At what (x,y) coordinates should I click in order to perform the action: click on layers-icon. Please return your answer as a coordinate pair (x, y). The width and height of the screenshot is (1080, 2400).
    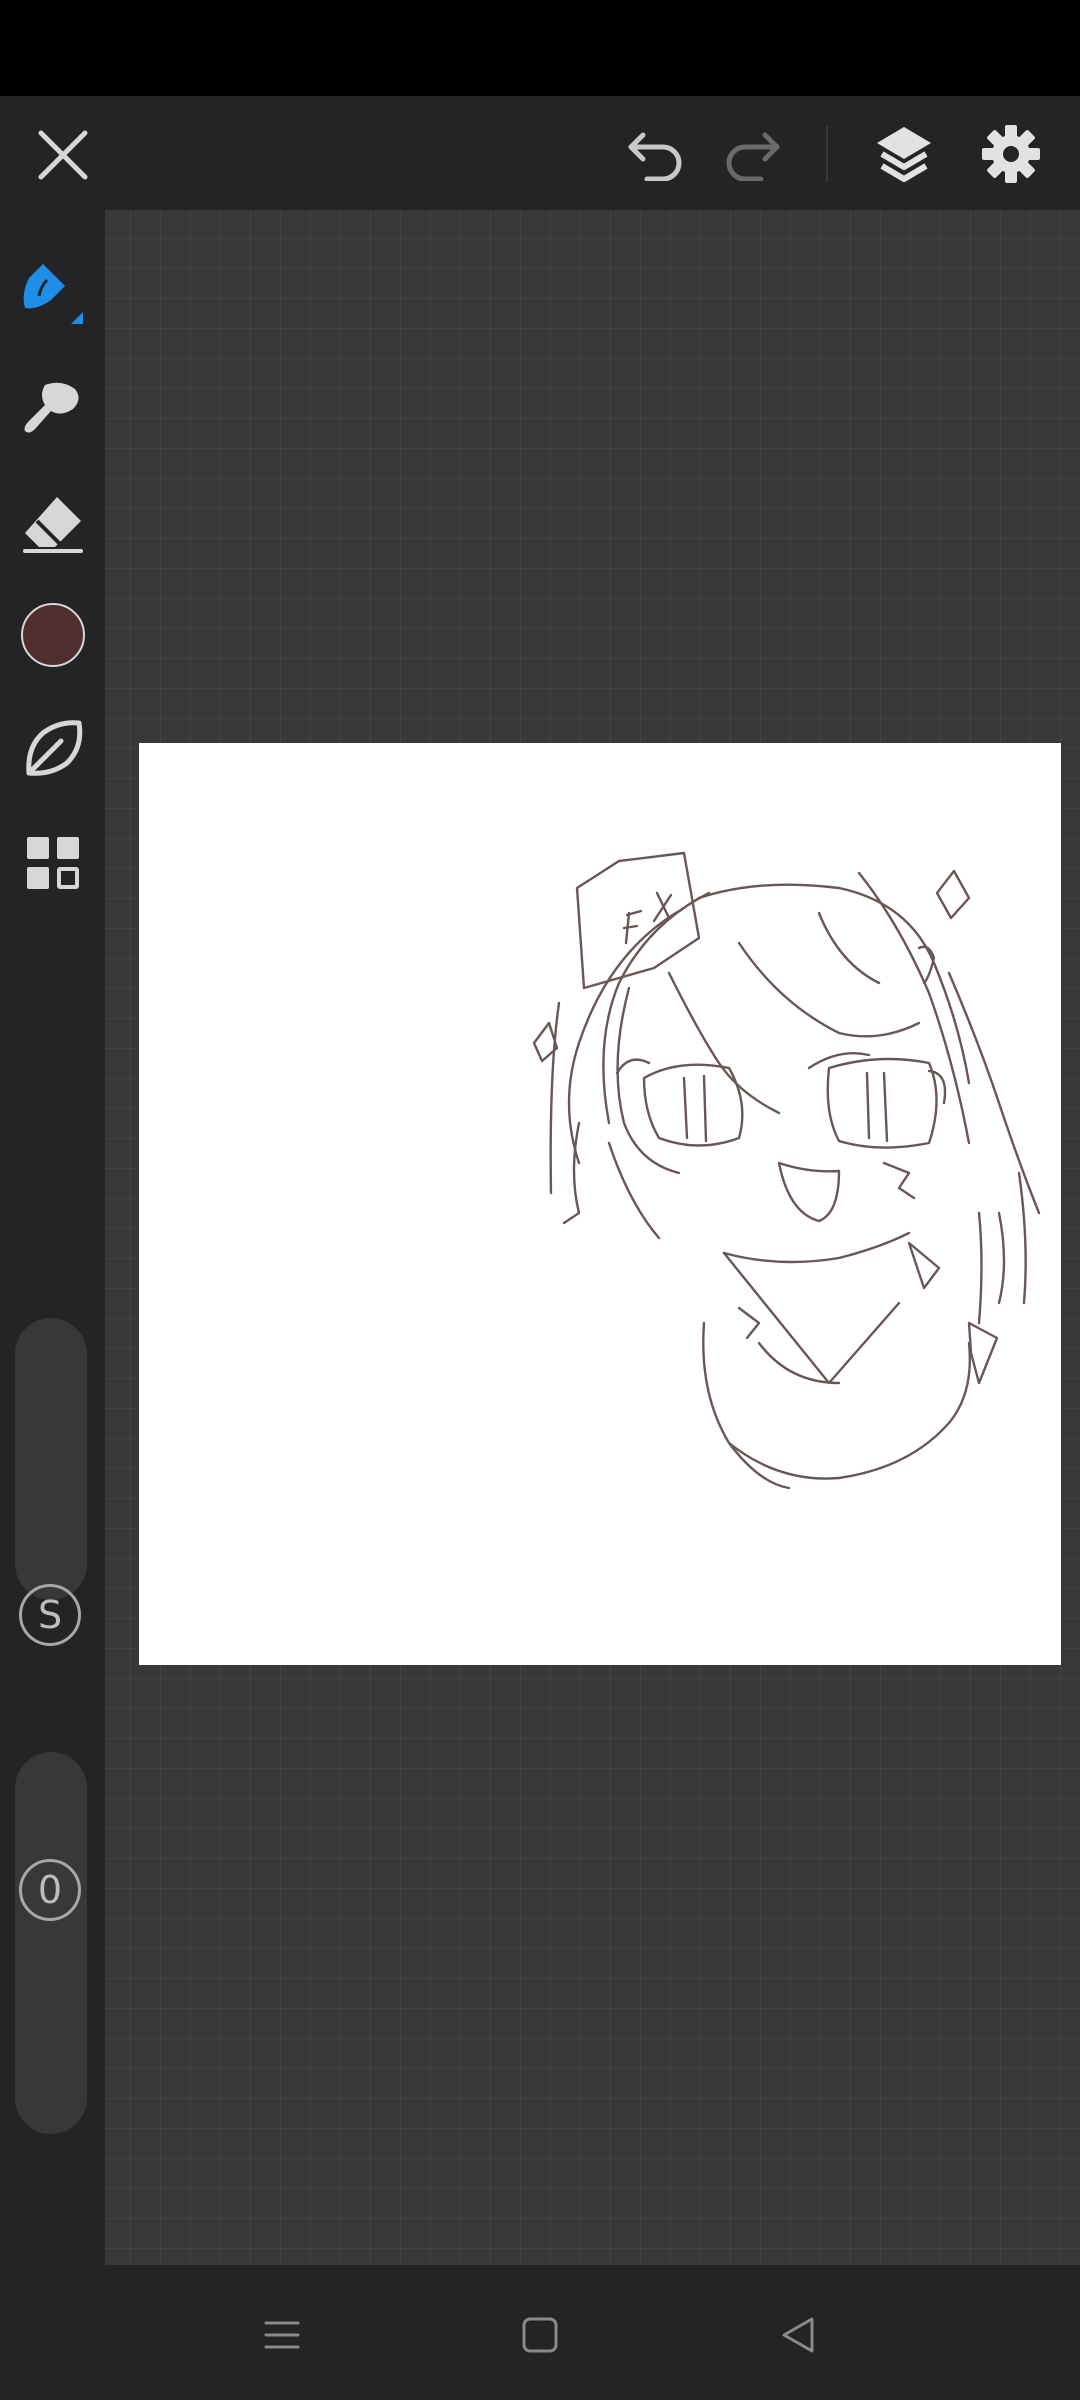
    Looking at the image, I should click on (904, 154).